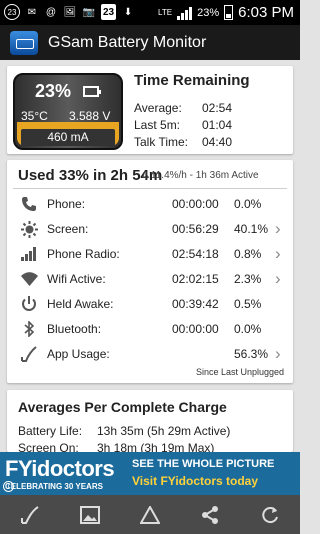 This screenshot has width=320, height=534. I want to click on time-remaining-value: 01:04, so click(217, 125).